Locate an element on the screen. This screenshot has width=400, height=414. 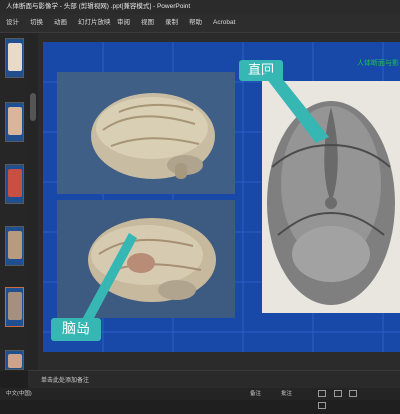
tab-view: 视图 is located at coordinates (147, 23).